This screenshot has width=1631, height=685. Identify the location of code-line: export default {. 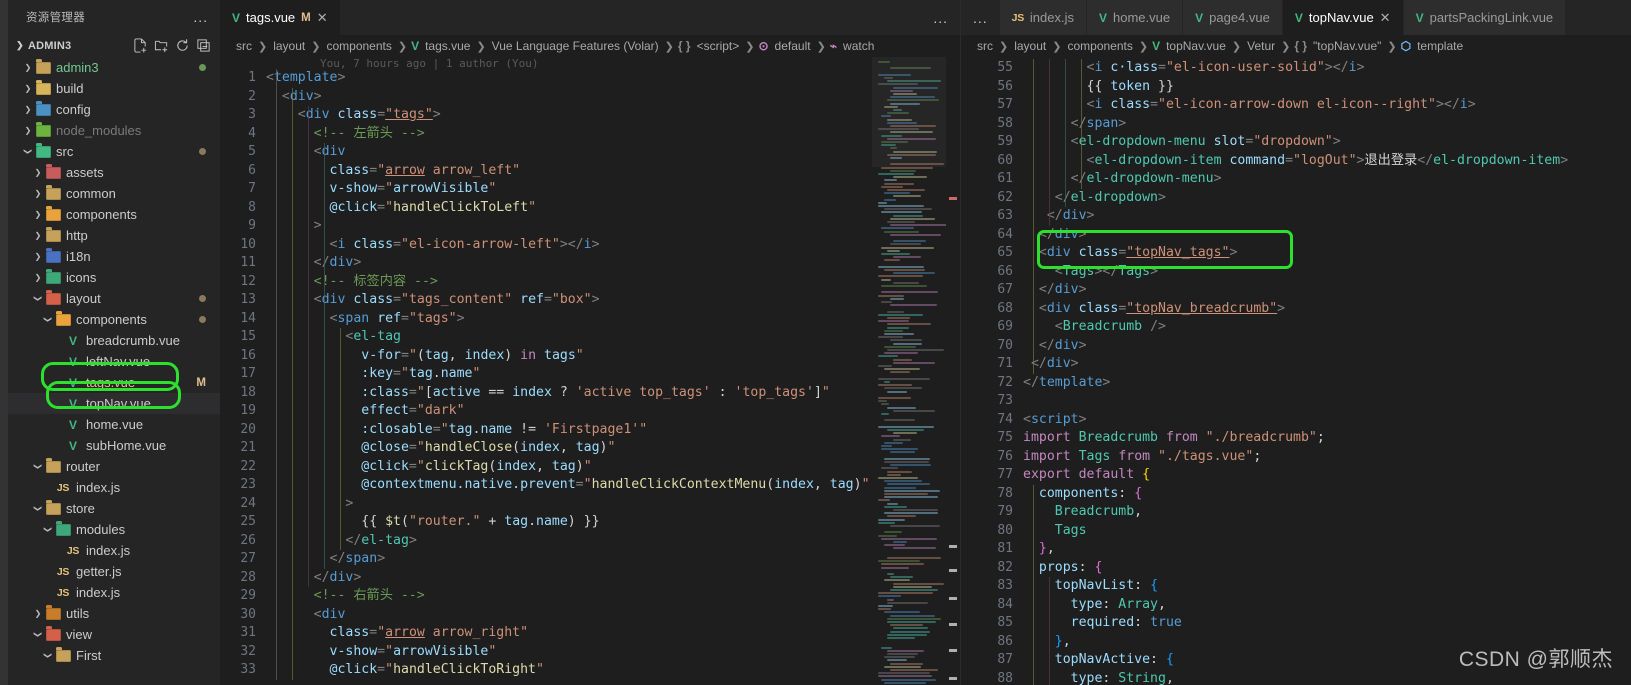
(1327, 475).